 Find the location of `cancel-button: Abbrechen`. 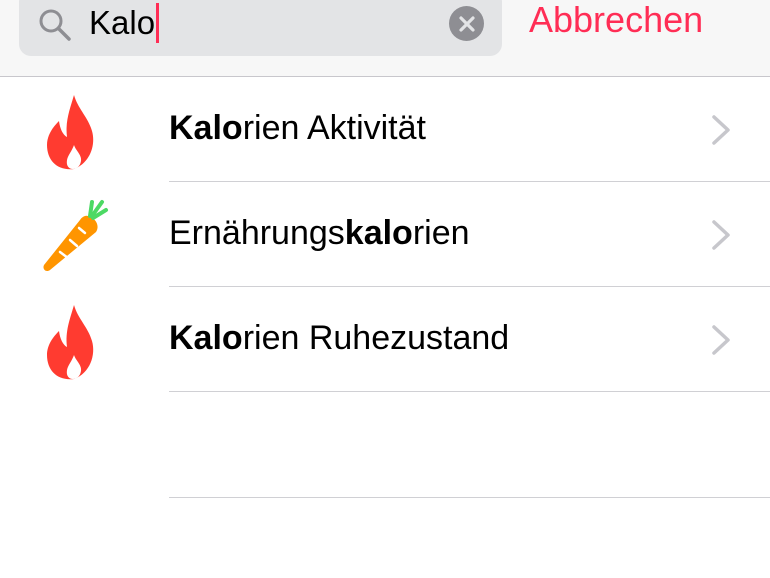

cancel-button: Abbrechen is located at coordinates (616, 20).